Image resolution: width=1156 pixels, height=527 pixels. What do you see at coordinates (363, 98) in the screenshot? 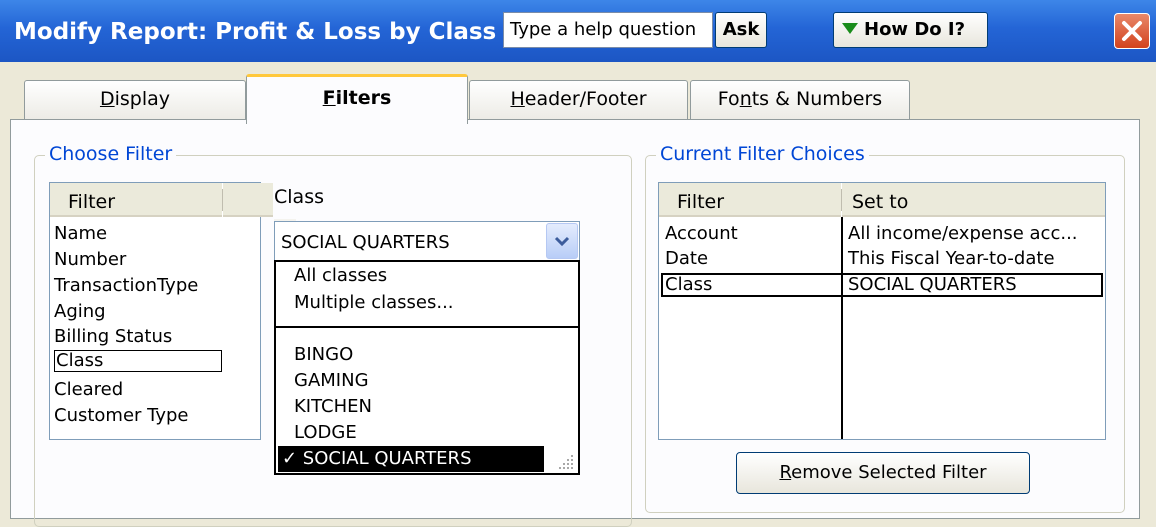
I see `tab-filters-label: ilters` at bounding box center [363, 98].